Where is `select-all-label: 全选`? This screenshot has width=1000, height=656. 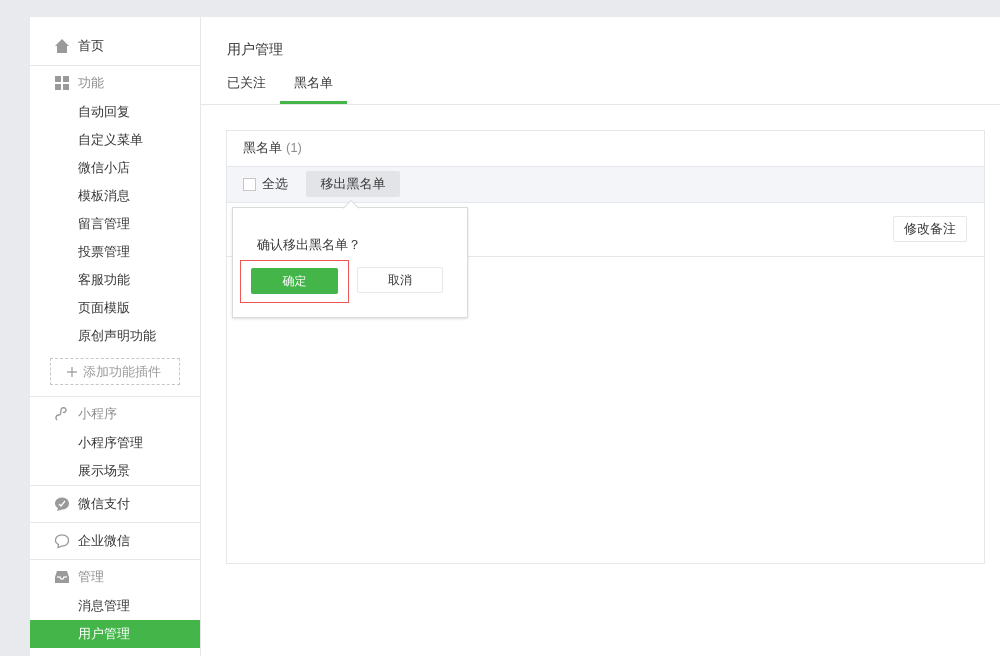
select-all-label: 全选 is located at coordinates (275, 184).